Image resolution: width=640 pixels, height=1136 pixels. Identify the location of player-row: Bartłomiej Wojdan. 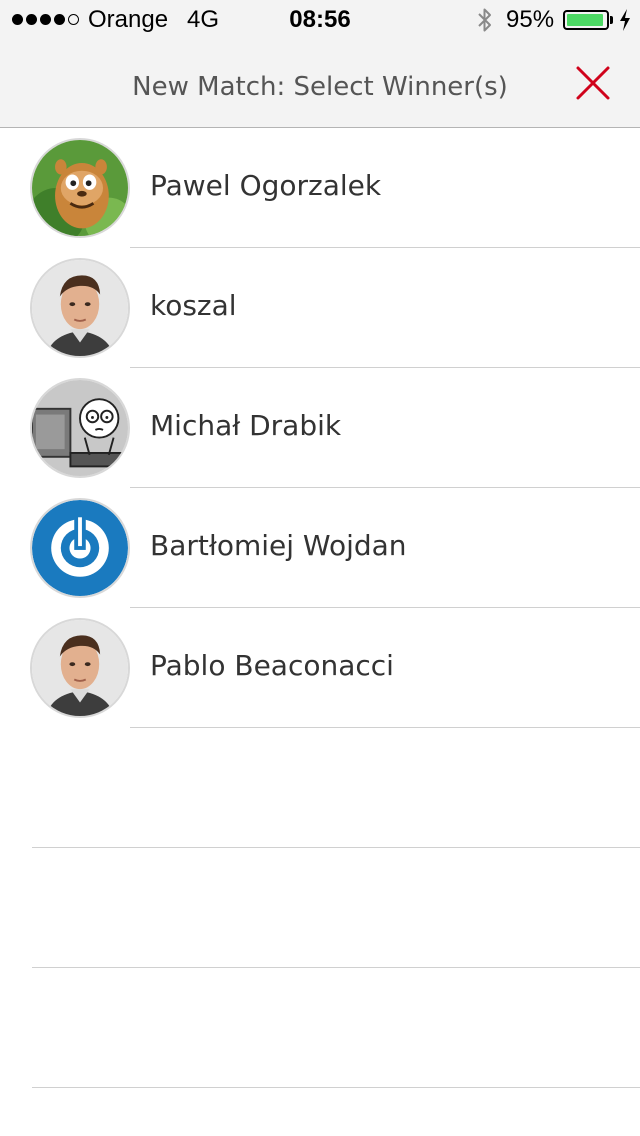
(320, 548).